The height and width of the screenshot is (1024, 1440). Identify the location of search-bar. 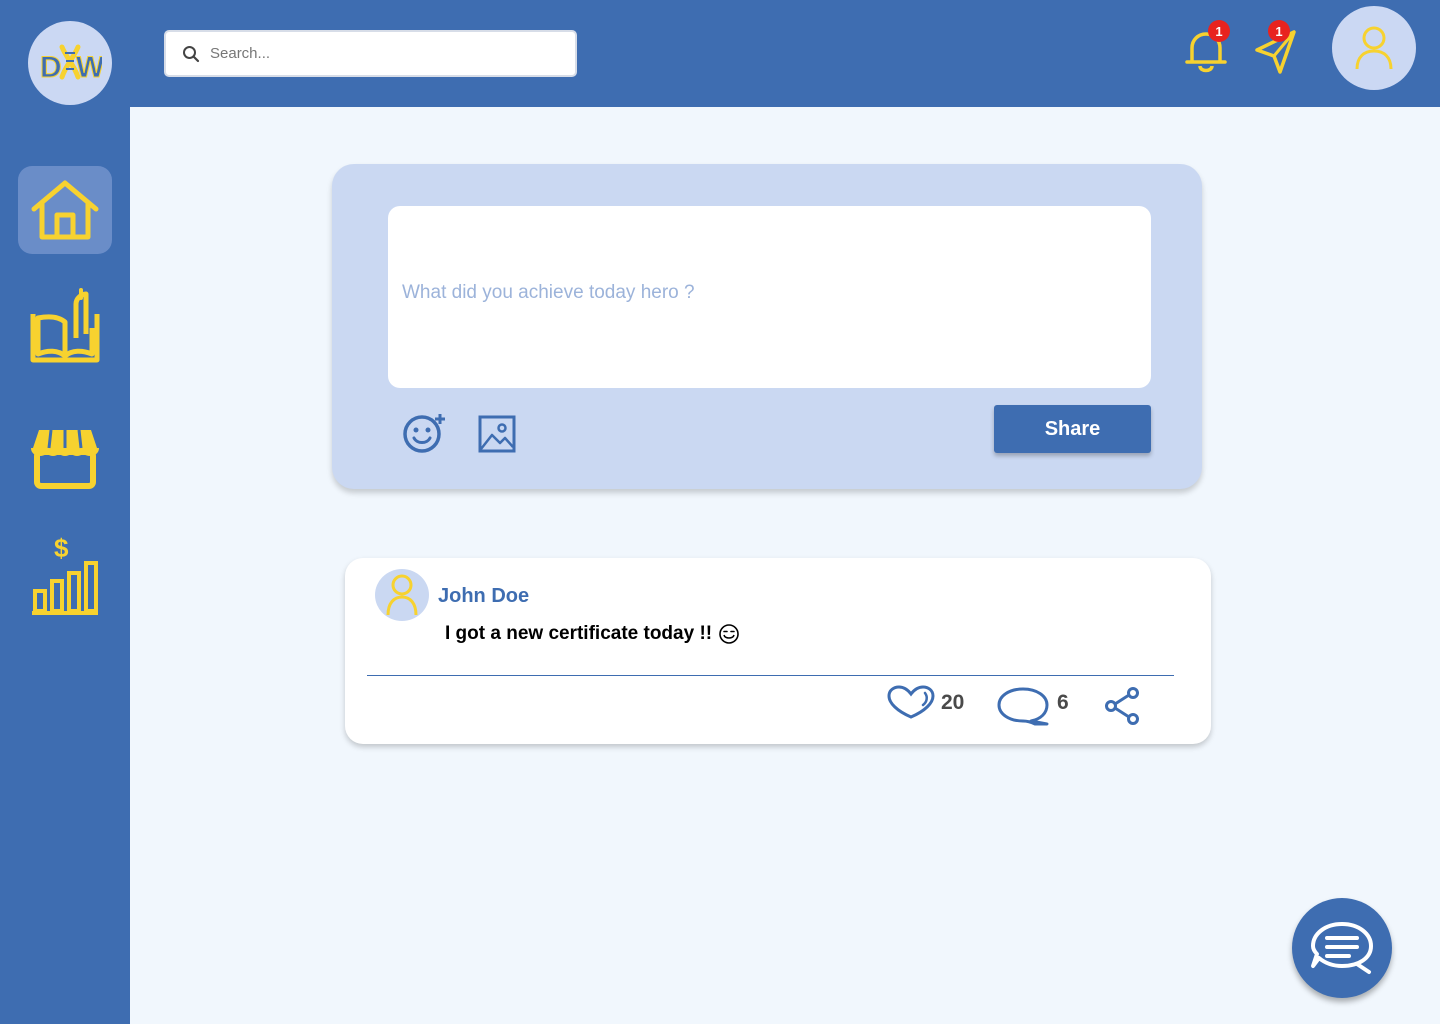
(370, 53).